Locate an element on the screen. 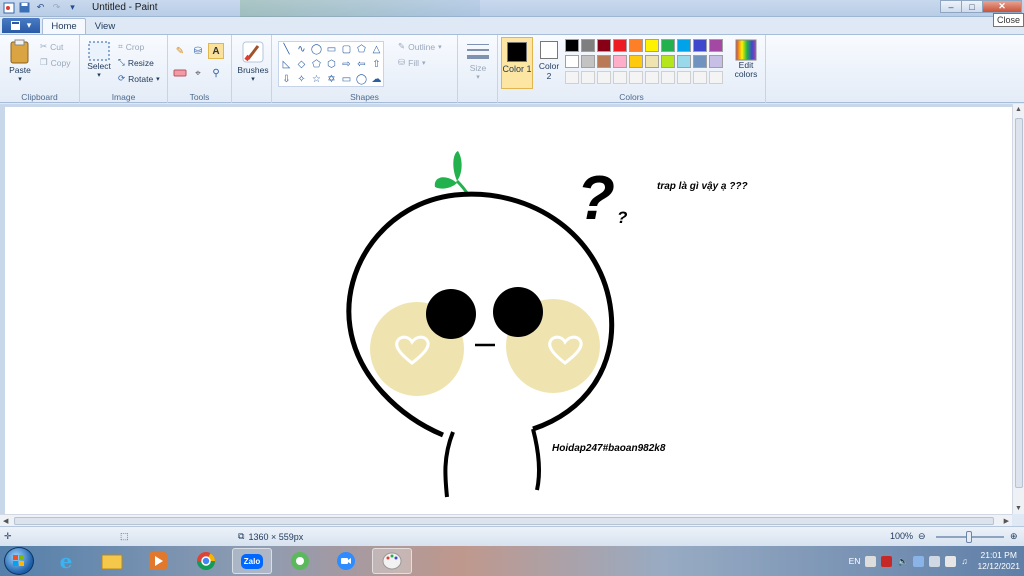 This screenshot has width=1024, height=576. zoom-slider is located at coordinates (970, 537).